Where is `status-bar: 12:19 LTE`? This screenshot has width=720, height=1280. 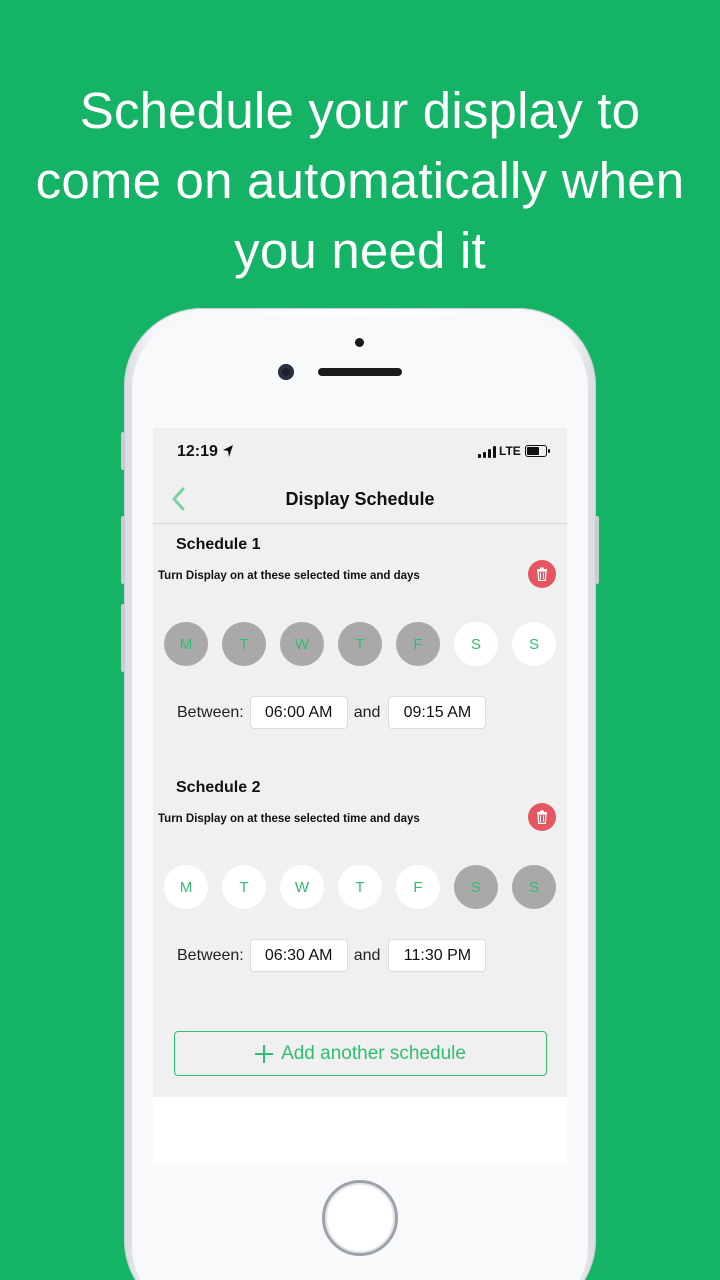
status-bar: 12:19 LTE is located at coordinates (360, 451).